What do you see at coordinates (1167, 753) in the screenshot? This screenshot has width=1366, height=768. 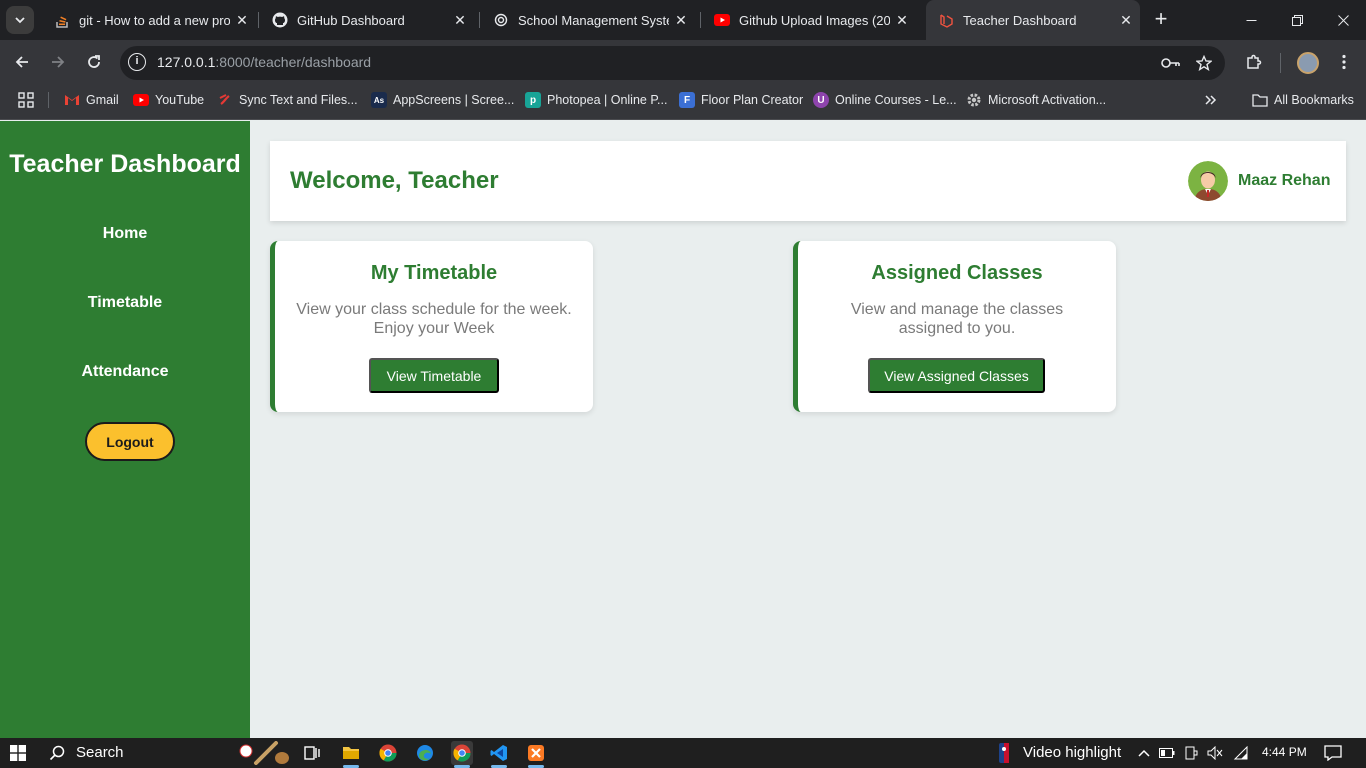 I see `battery-icon` at bounding box center [1167, 753].